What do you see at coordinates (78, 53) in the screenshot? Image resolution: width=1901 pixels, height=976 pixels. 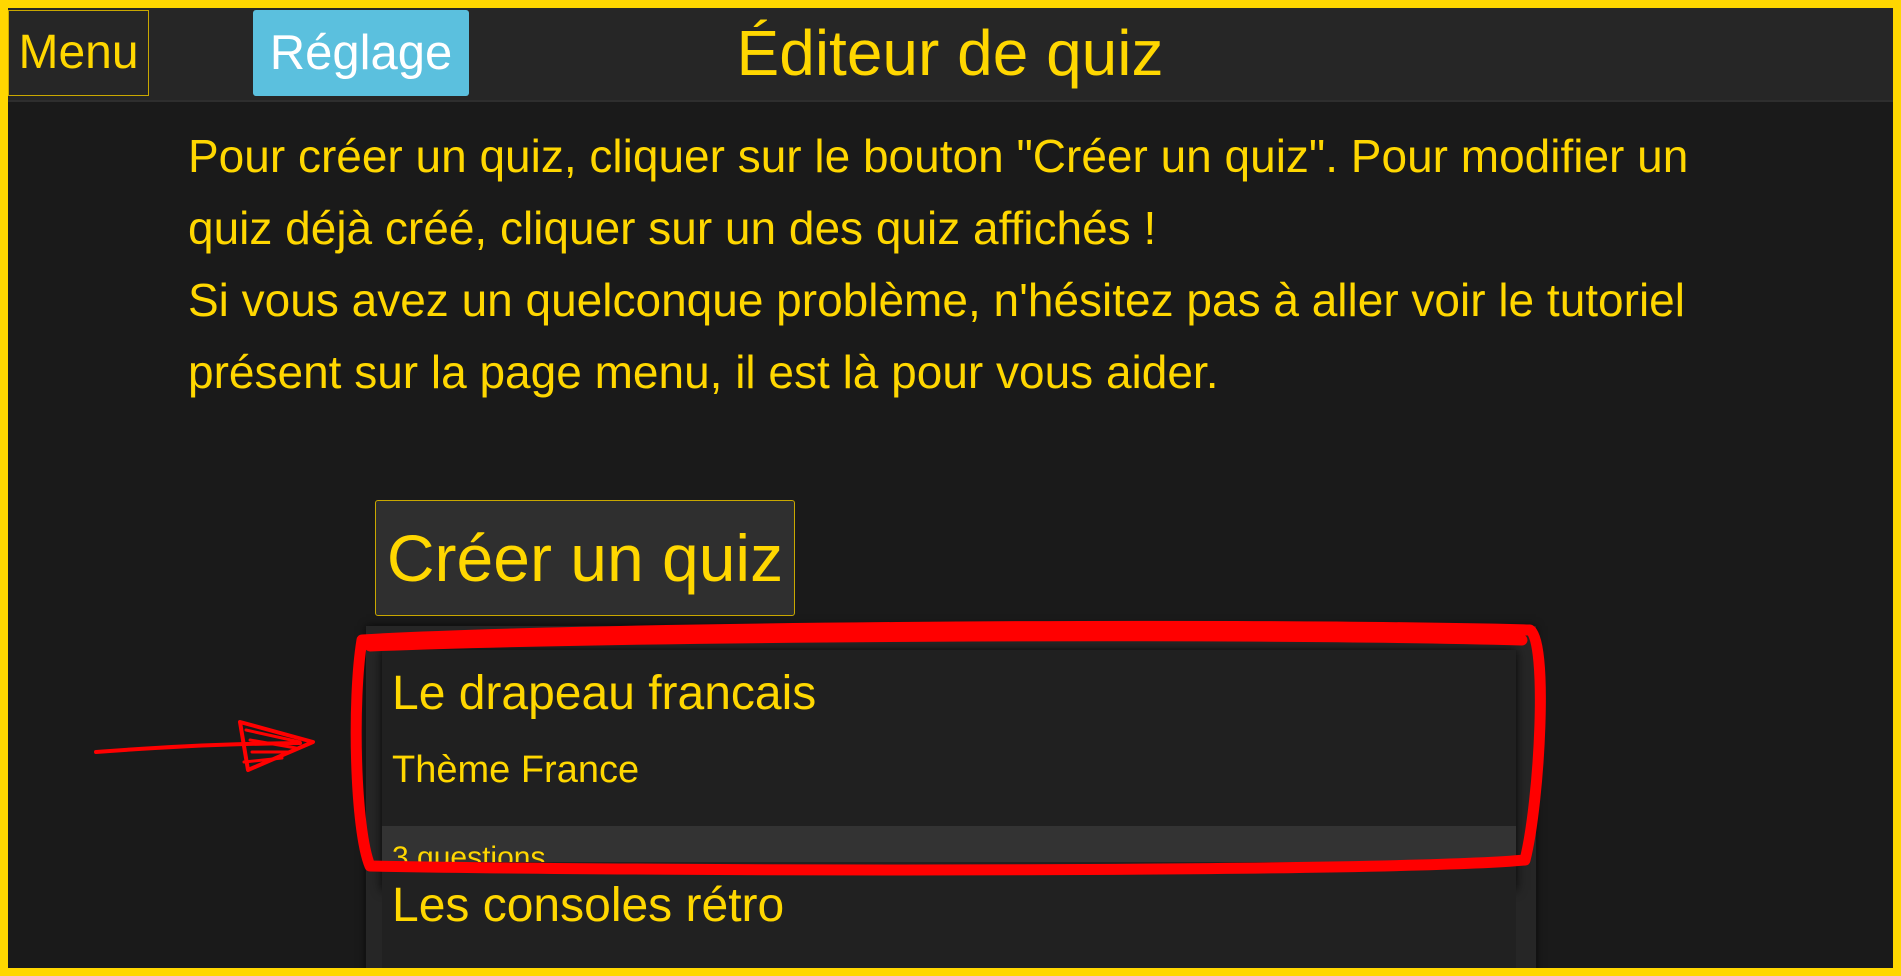 I see `menu-button: Menu` at bounding box center [78, 53].